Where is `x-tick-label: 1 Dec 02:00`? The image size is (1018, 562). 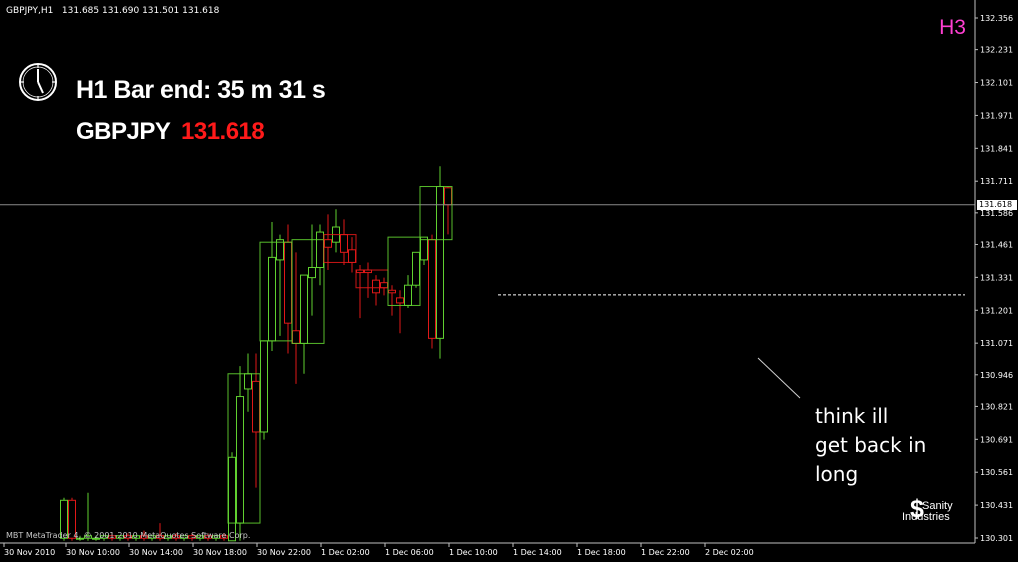 x-tick-label: 1 Dec 02:00 is located at coordinates (345, 552).